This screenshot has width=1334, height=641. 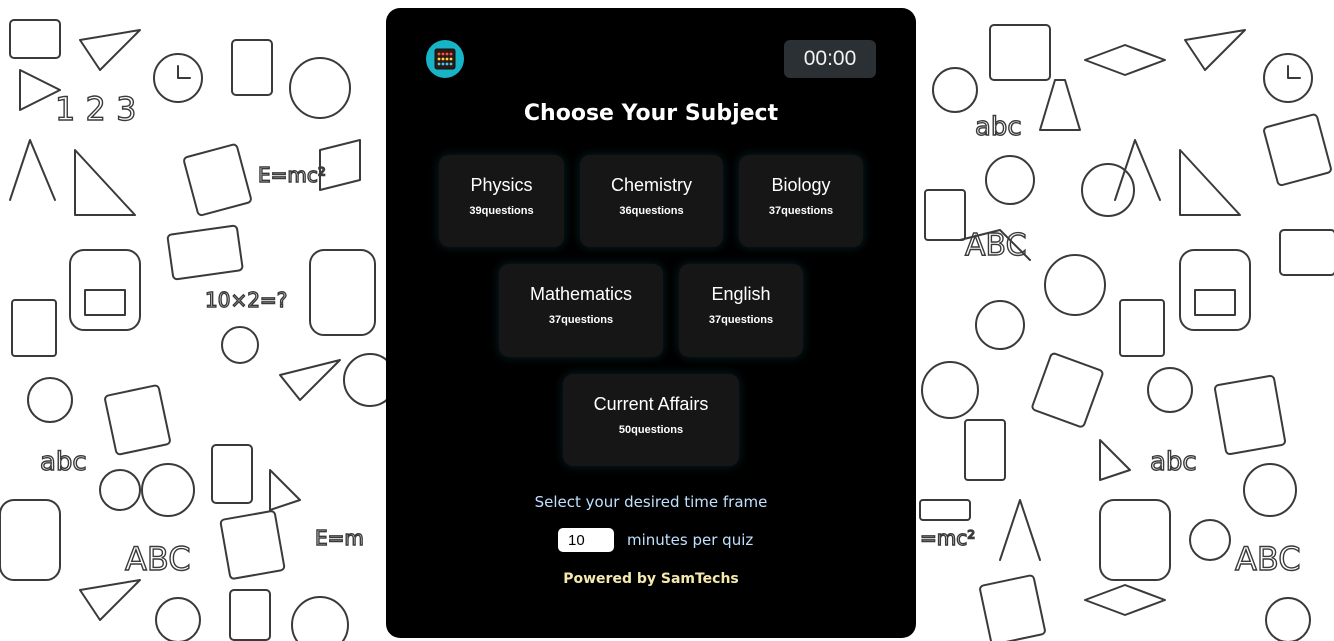 I want to click on subject-question-count: 39questions, so click(x=501, y=211).